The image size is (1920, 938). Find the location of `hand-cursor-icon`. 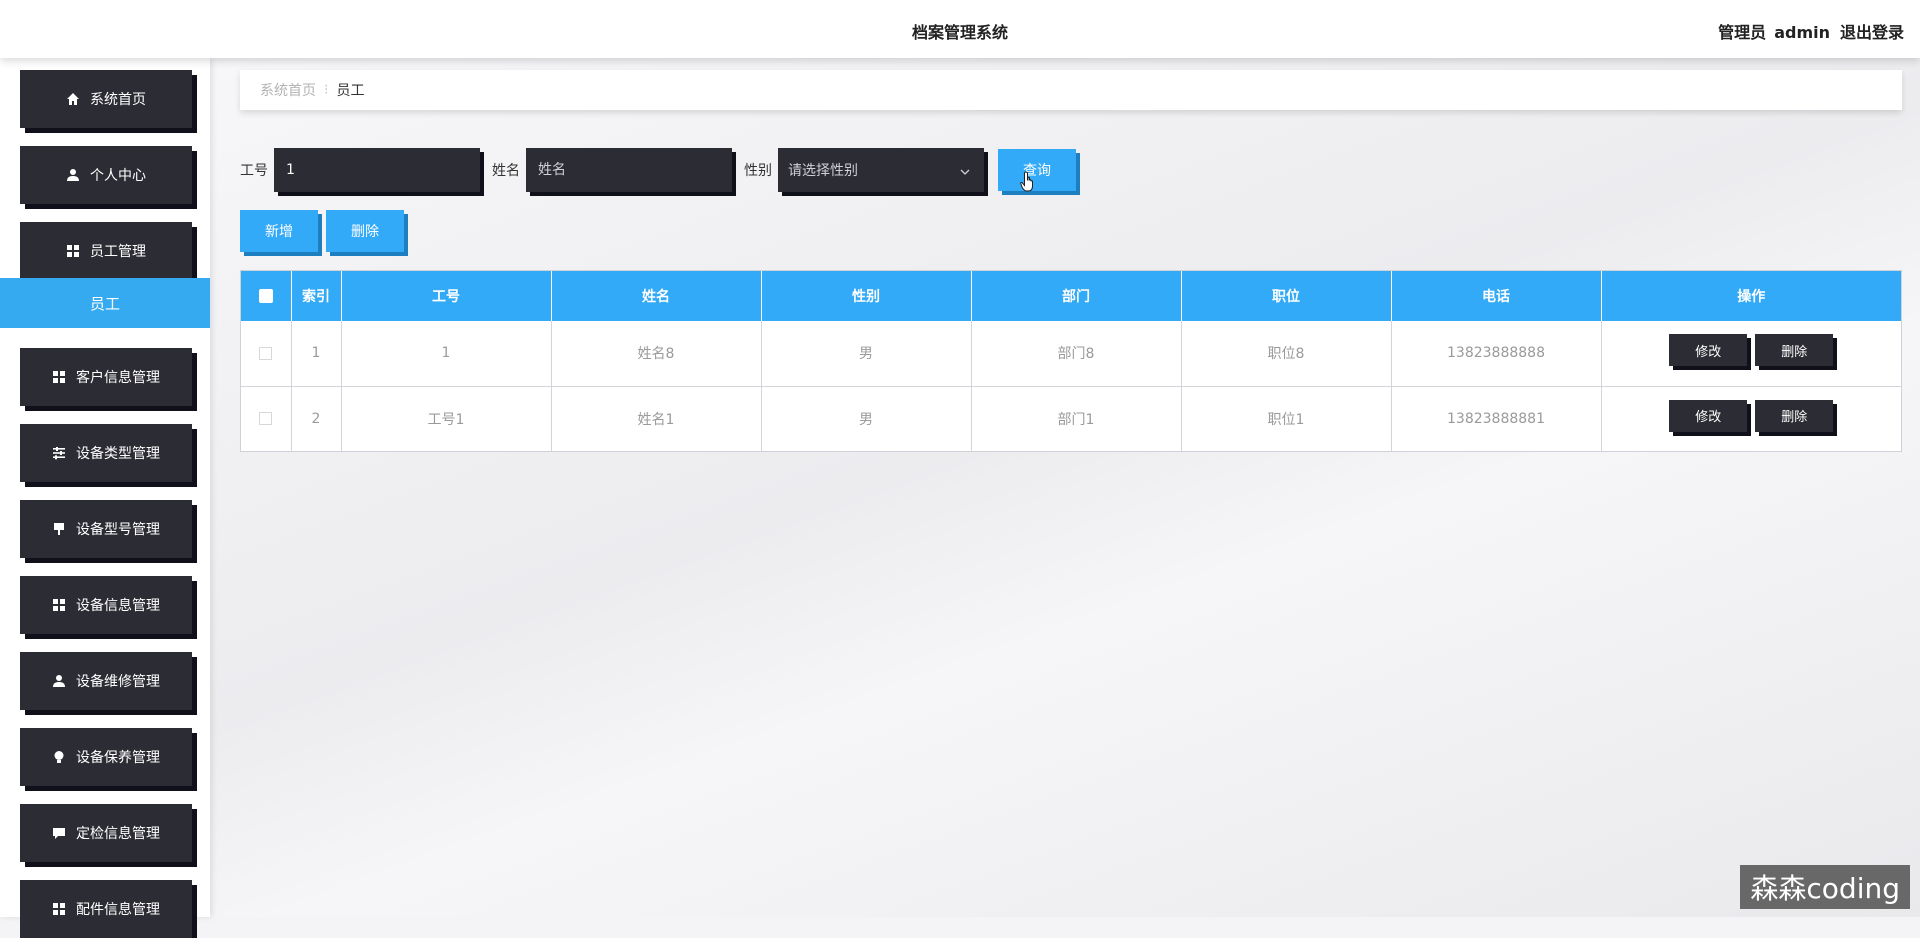

hand-cursor-icon is located at coordinates (1029, 182).